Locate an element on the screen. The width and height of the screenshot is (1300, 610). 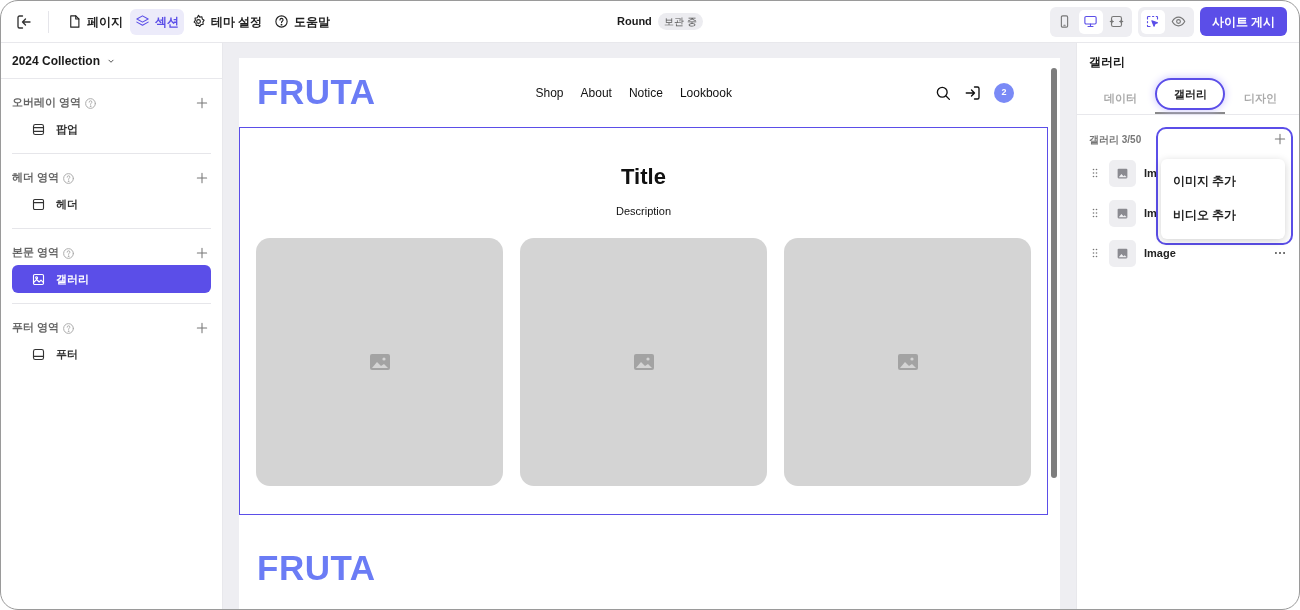
nav-link: Shop is located at coordinates (549, 92).